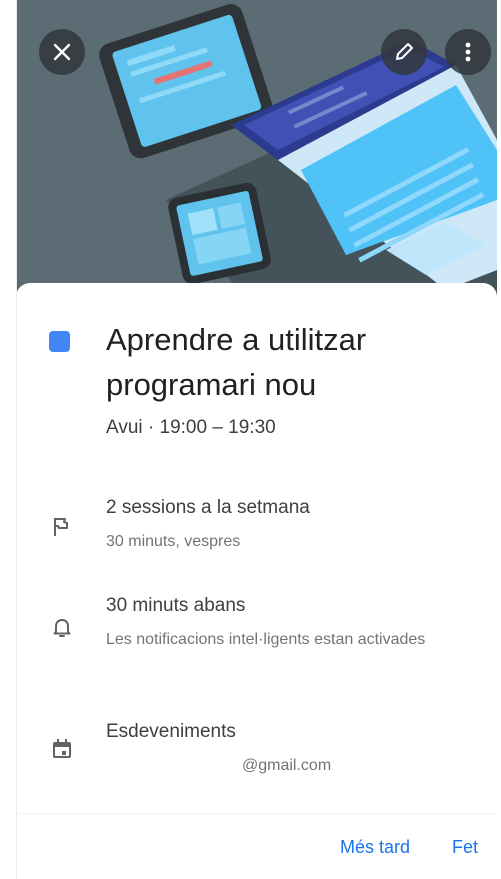 The image size is (501, 879). I want to click on frequency-text: 2 sessions a la setmana, so click(208, 507).